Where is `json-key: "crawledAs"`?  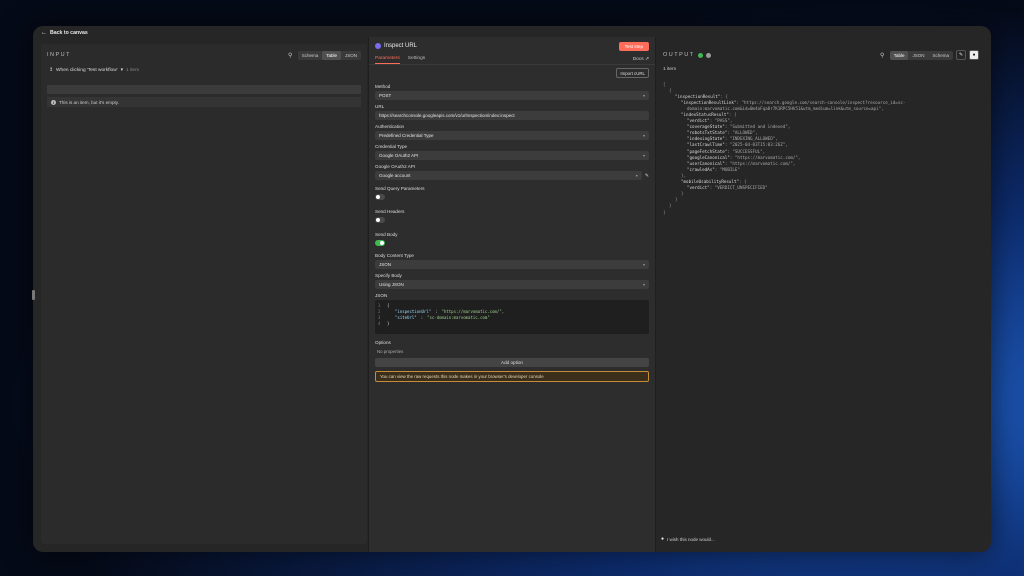 json-key: "crawledAs" is located at coordinates (701, 169).